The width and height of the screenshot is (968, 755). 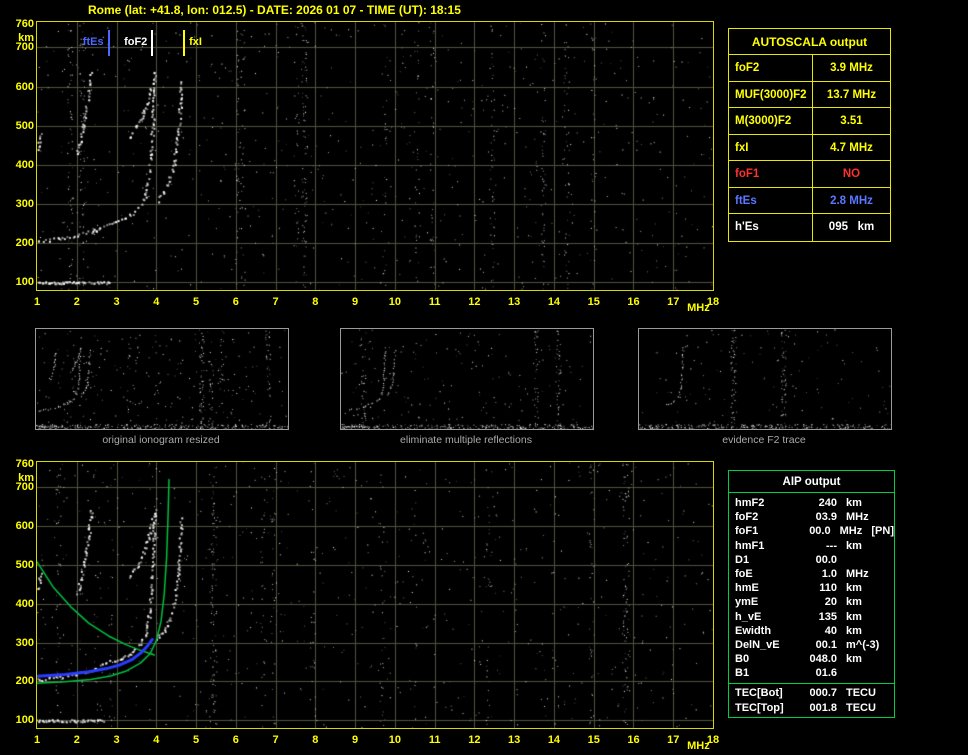 What do you see at coordinates (851, 200) in the screenshot?
I see `autoscala-row-value: 2.8 MHz` at bounding box center [851, 200].